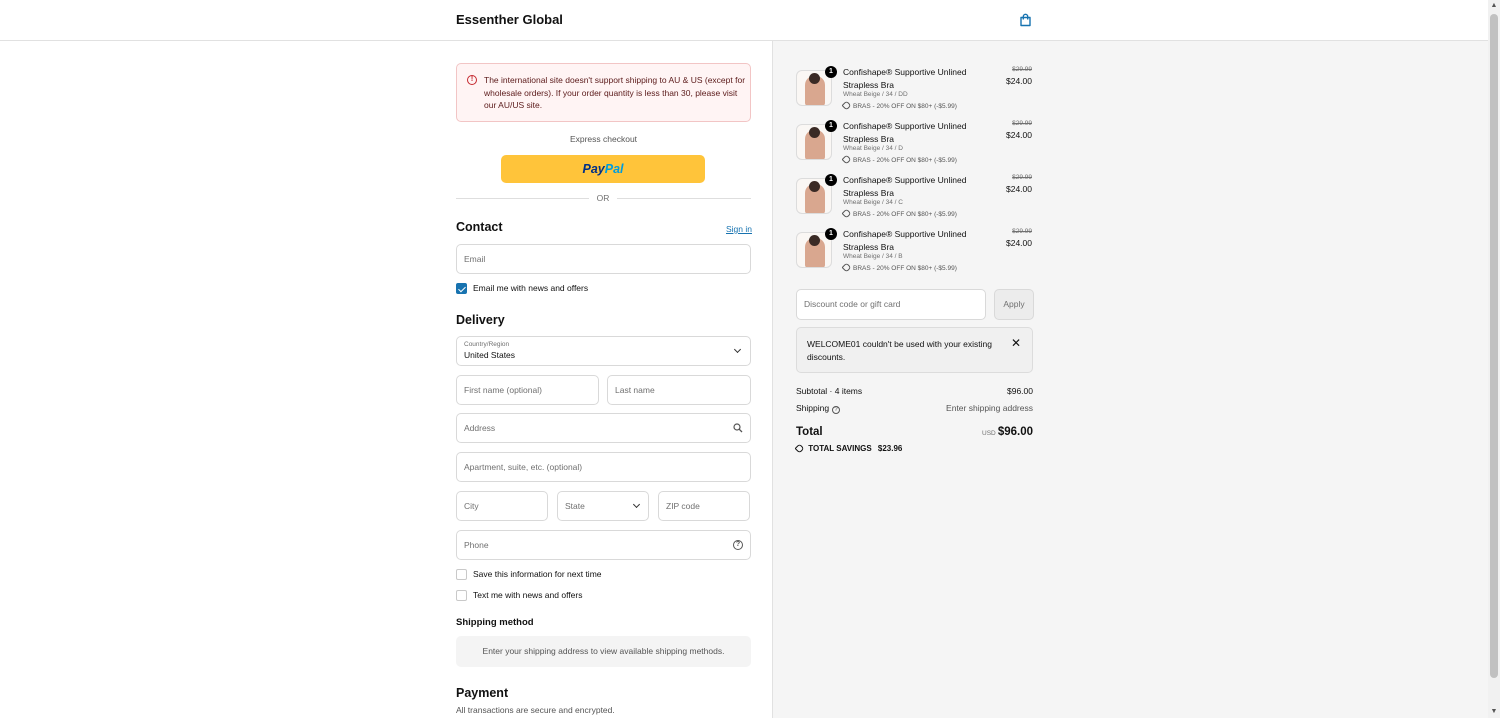  Describe the element at coordinates (461, 288) in the screenshot. I see `email-news-checkbox` at that location.